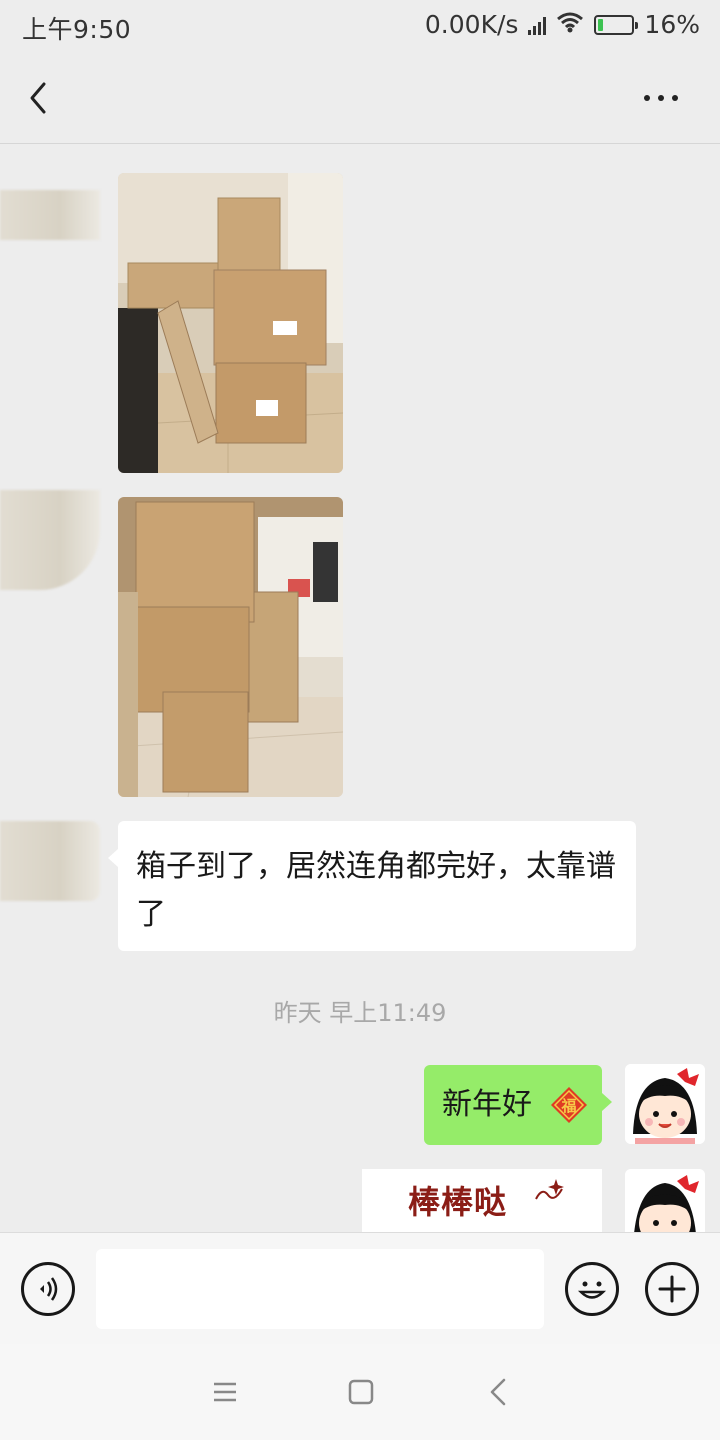  What do you see at coordinates (549, 1189) in the screenshot?
I see `sparkle-icon` at bounding box center [549, 1189].